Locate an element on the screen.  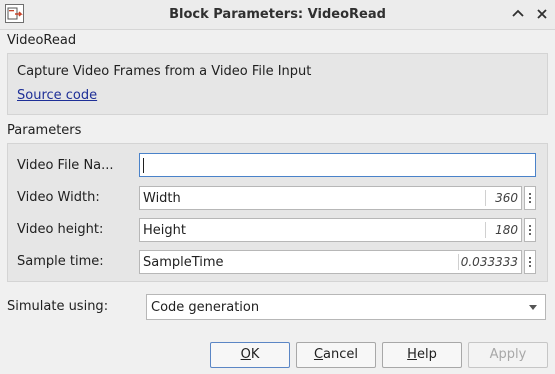
block-name-heading: VideoRead is located at coordinates (42, 40).